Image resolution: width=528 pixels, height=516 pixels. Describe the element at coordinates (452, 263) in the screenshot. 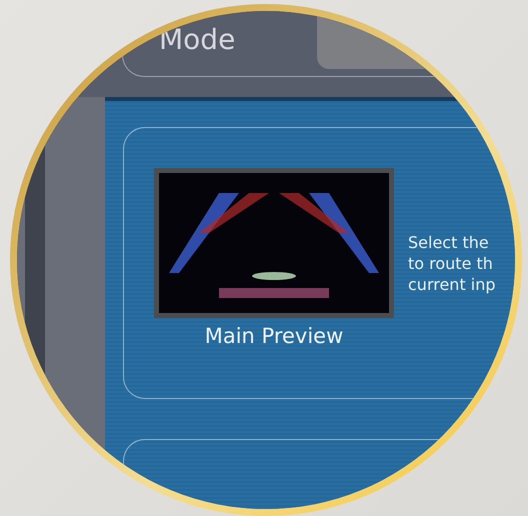

I see `description-text: Select the to route th current inp` at that location.